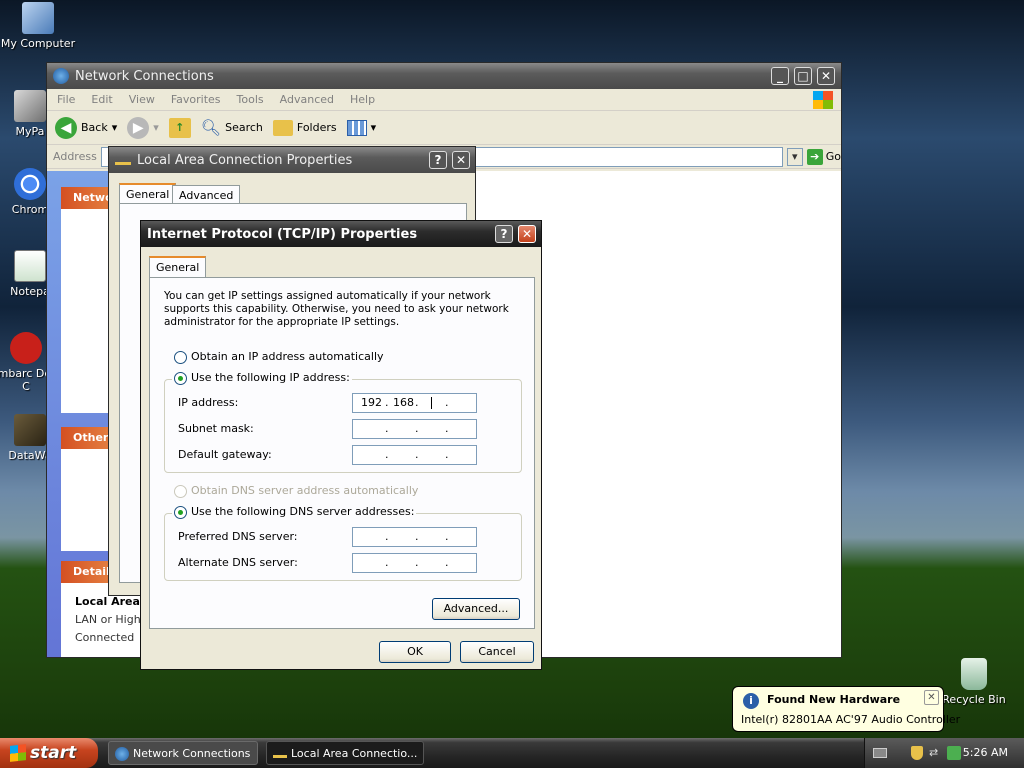 This screenshot has width=1024, height=768. Describe the element at coordinates (917, 753) in the screenshot. I see `security-shield-icon` at that location.